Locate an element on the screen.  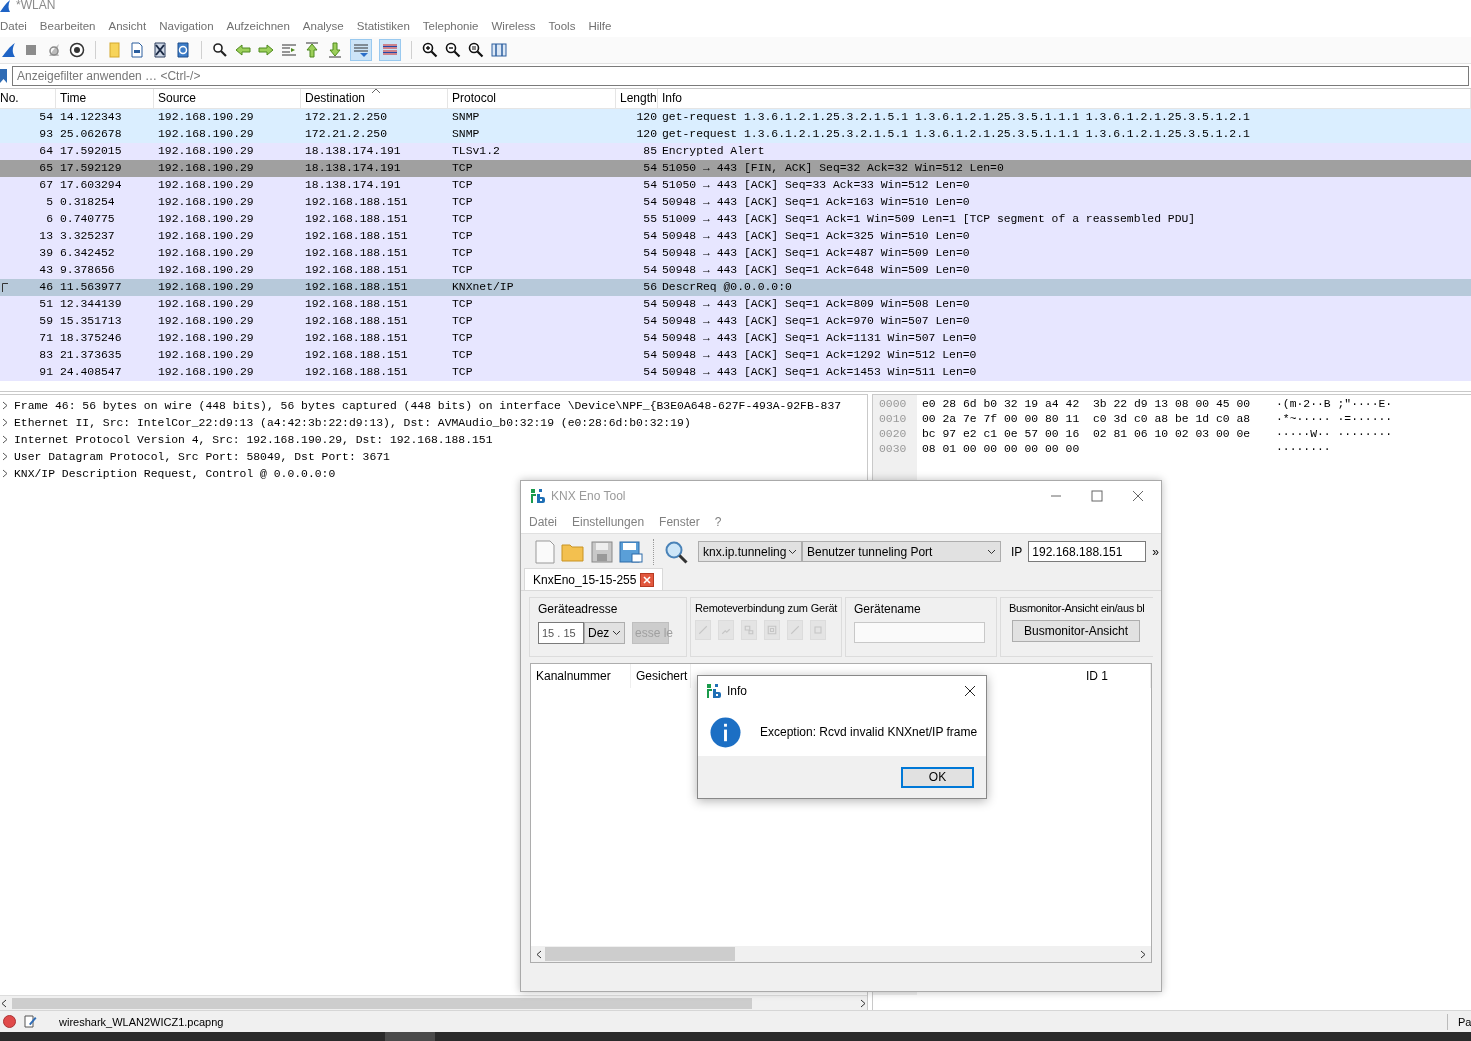
busmonitor-button: Busmonitor-Ansicht is located at coordinates (1076, 631).